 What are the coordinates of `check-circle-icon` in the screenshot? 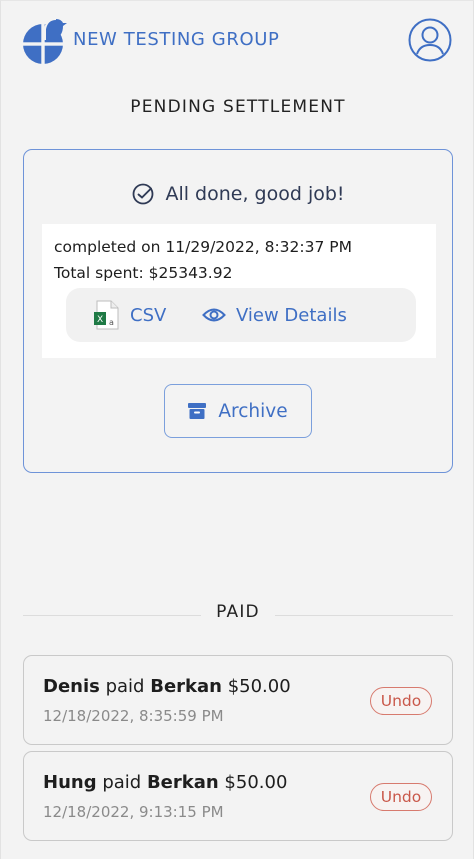 It's located at (143, 194).